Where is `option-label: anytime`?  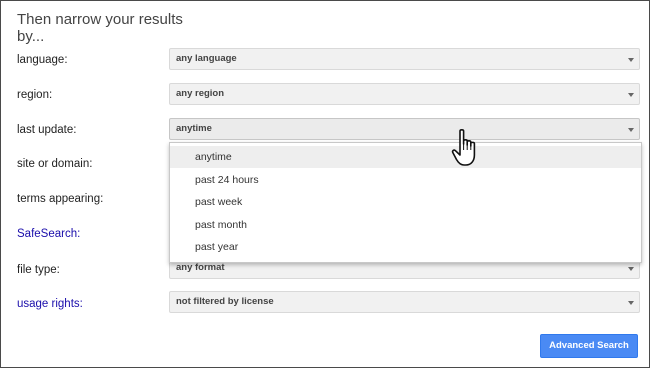
option-label: anytime is located at coordinates (213, 157).